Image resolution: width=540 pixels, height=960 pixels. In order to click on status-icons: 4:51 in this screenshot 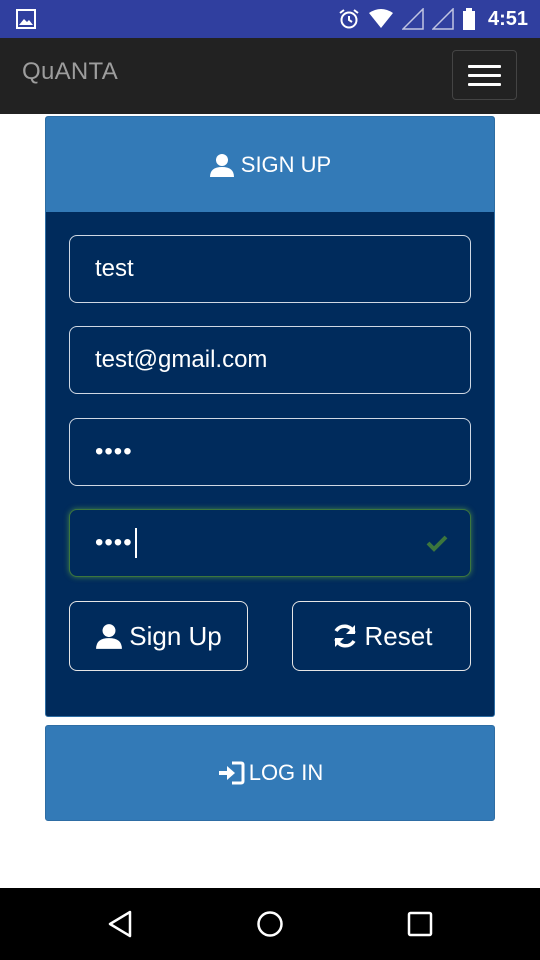, I will do `click(433, 19)`.